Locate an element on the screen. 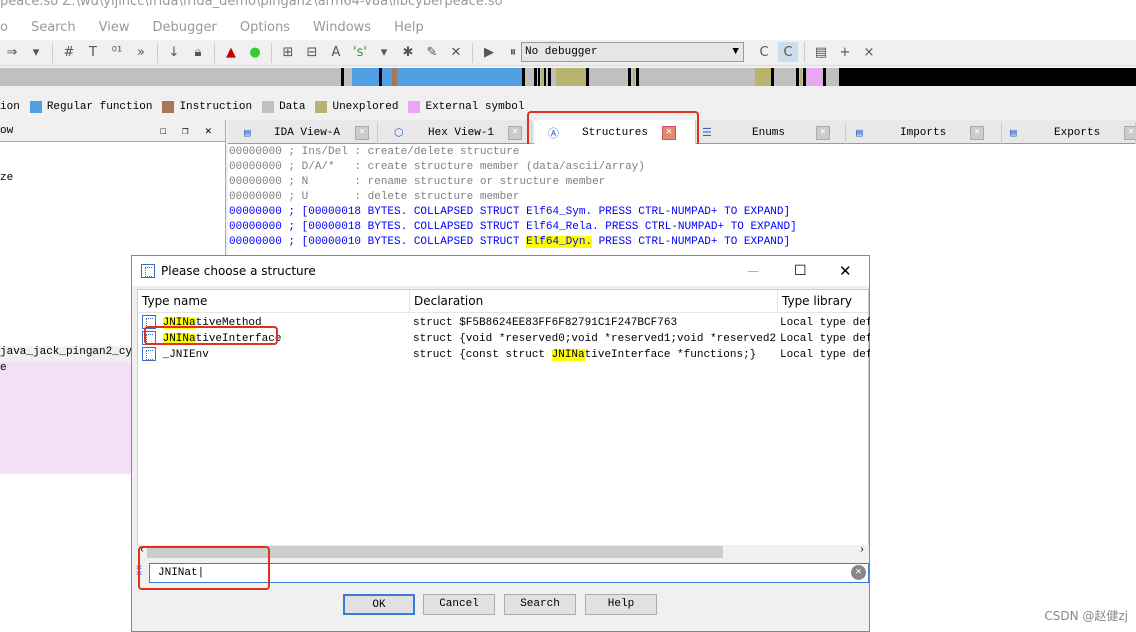 The image size is (1136, 632). step-c-icon: C is located at coordinates (764, 52).